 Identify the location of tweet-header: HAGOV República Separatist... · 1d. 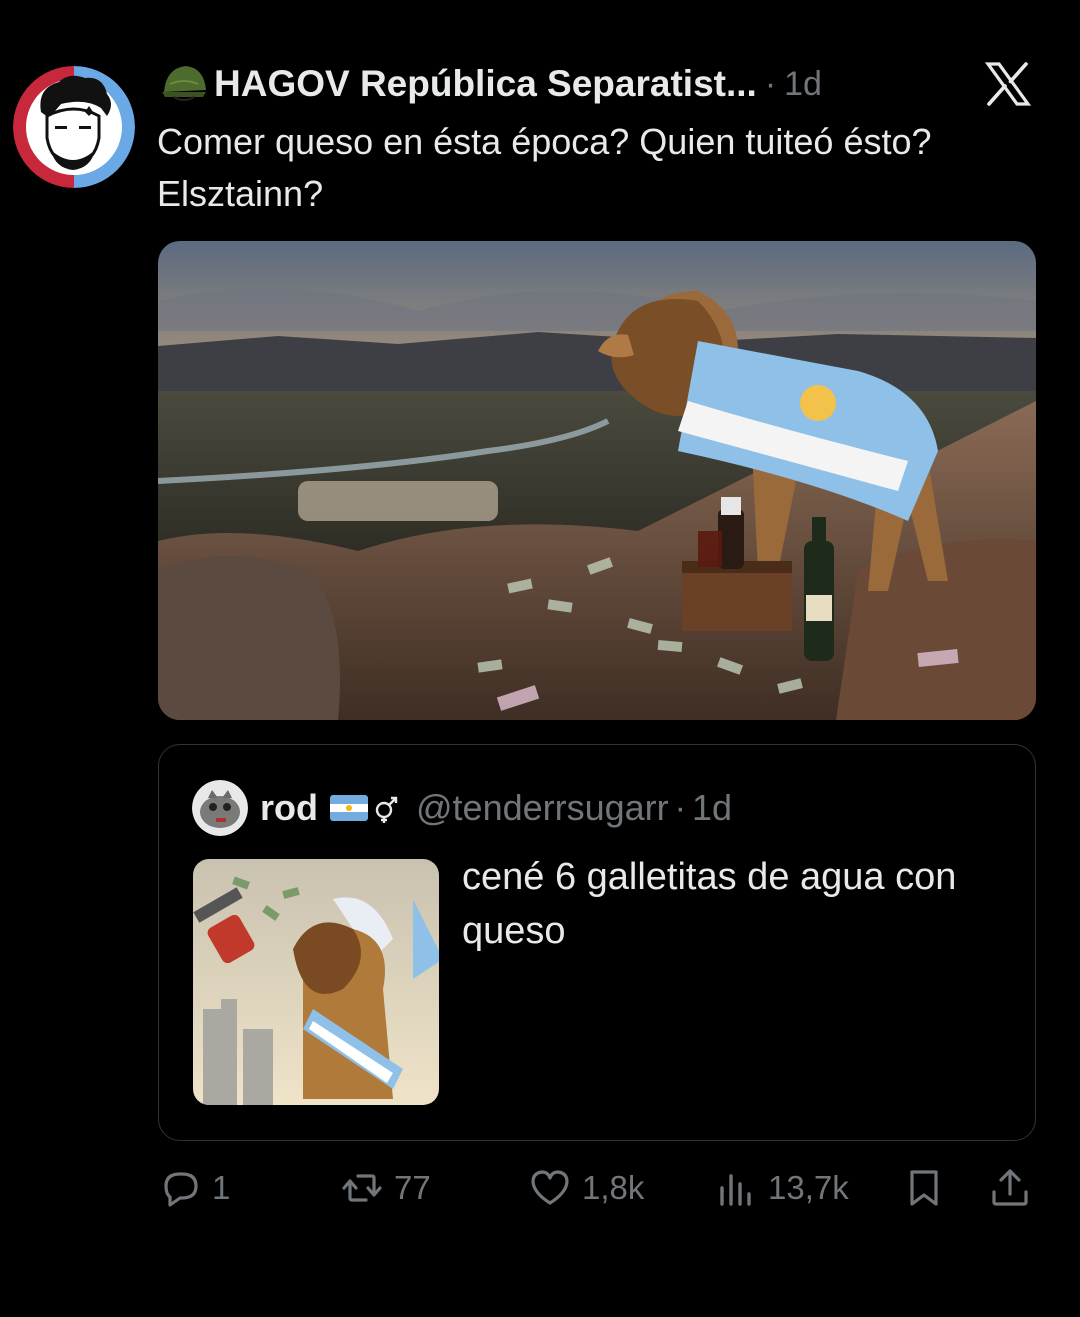
(491, 84).